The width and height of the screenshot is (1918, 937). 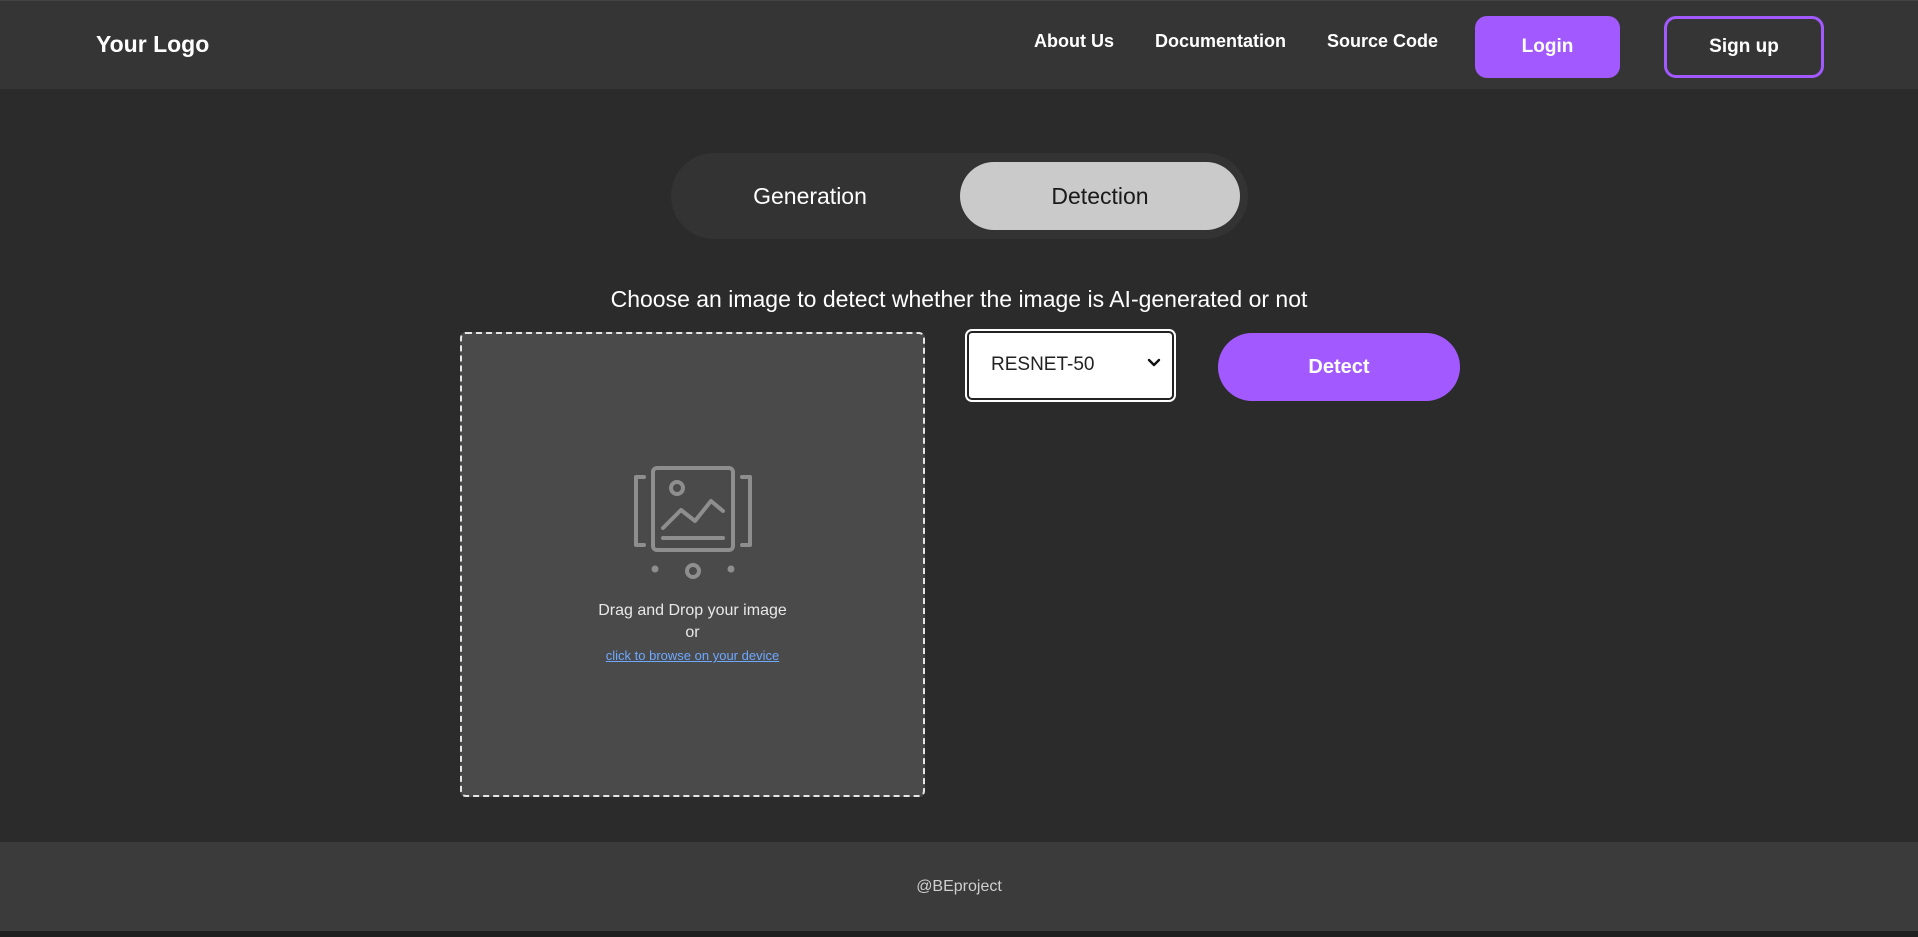 What do you see at coordinates (1074, 41) in the screenshot?
I see `nav-about-link: About Us` at bounding box center [1074, 41].